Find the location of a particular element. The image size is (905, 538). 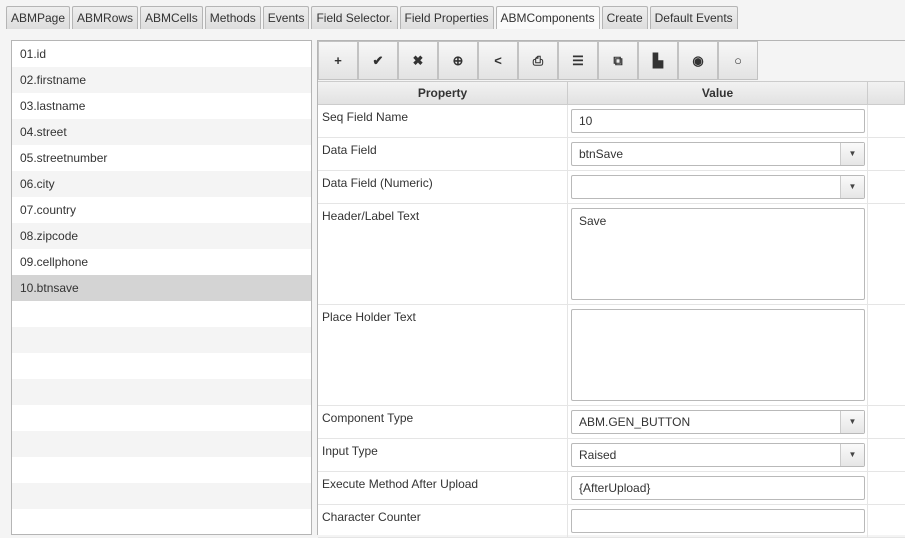

toolbar: + ✔ ✖ ⊕ < ⎙ ☰ ⧉ ▙ ◉ ○ is located at coordinates (611, 61).